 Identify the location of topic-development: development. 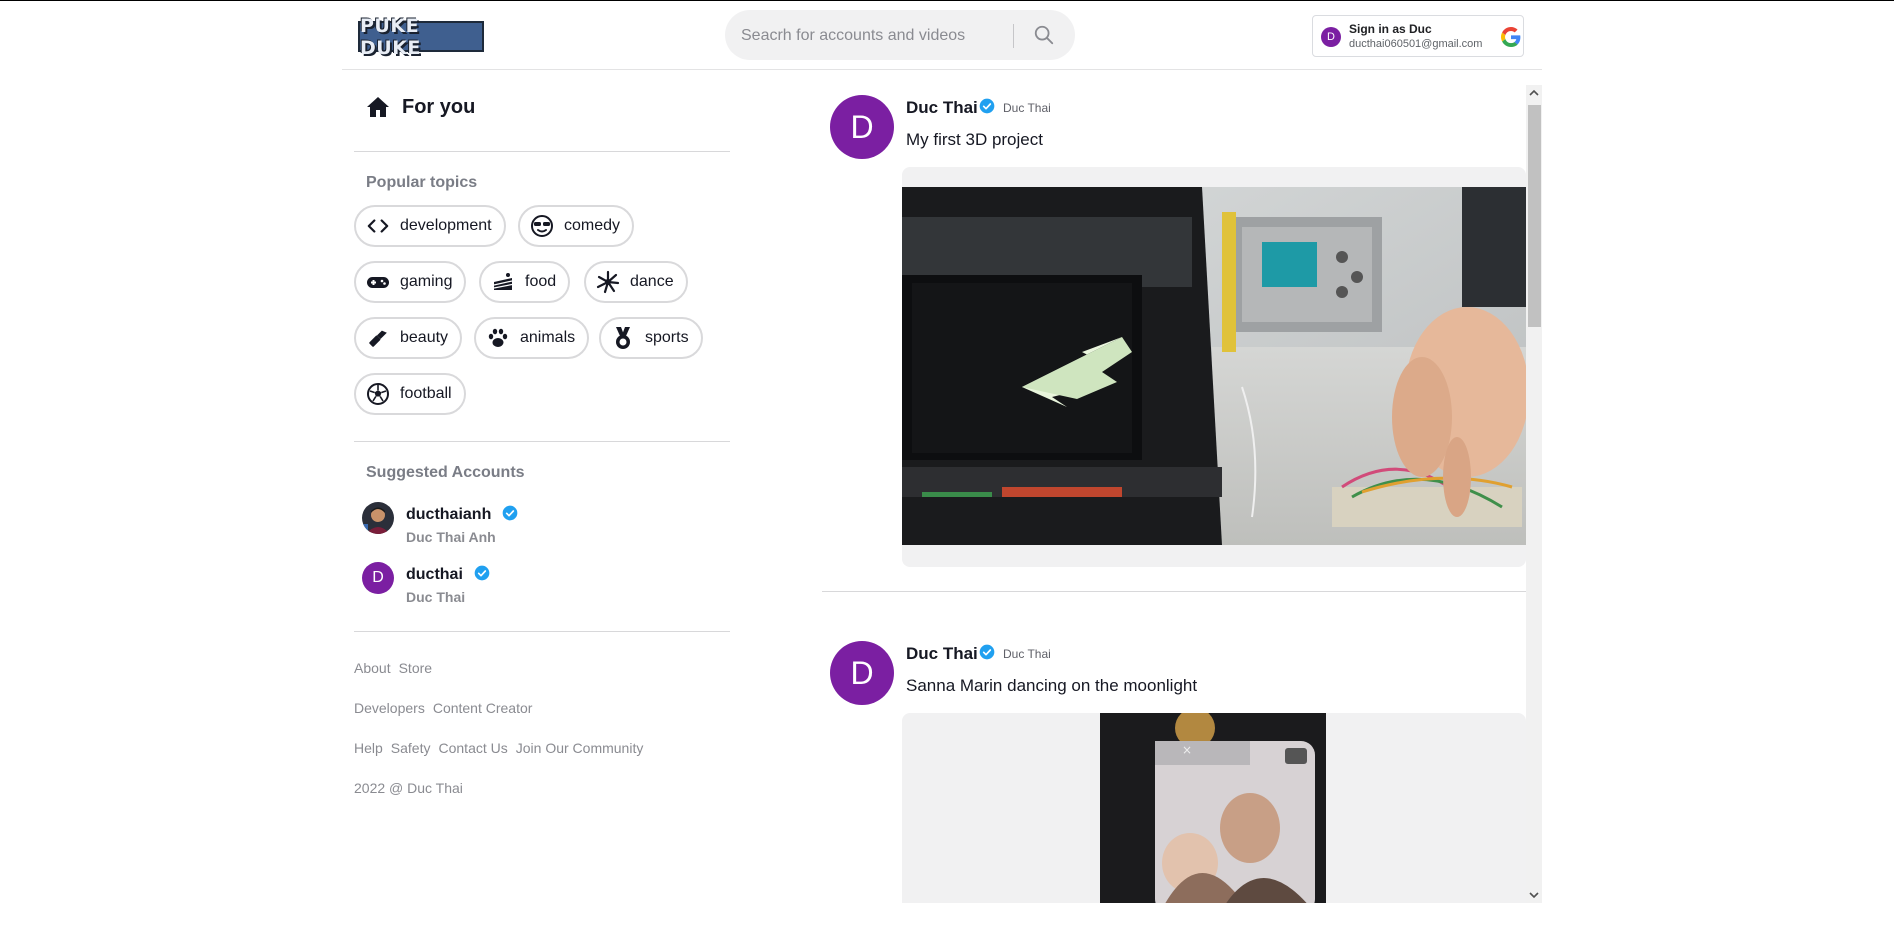
(430, 226).